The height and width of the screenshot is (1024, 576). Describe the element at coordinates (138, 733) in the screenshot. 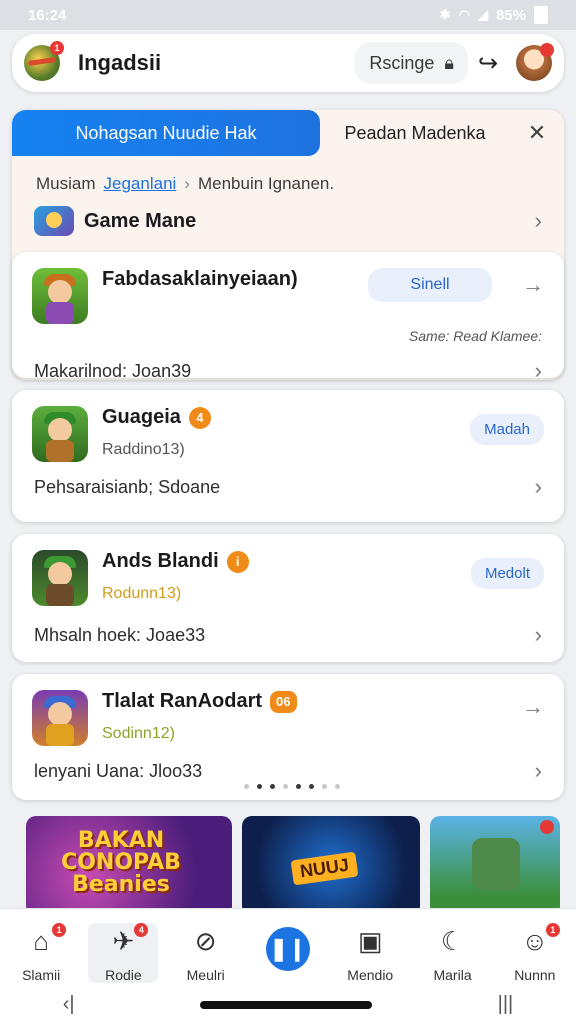

I see `card-subtitle: Sodinn12)` at that location.